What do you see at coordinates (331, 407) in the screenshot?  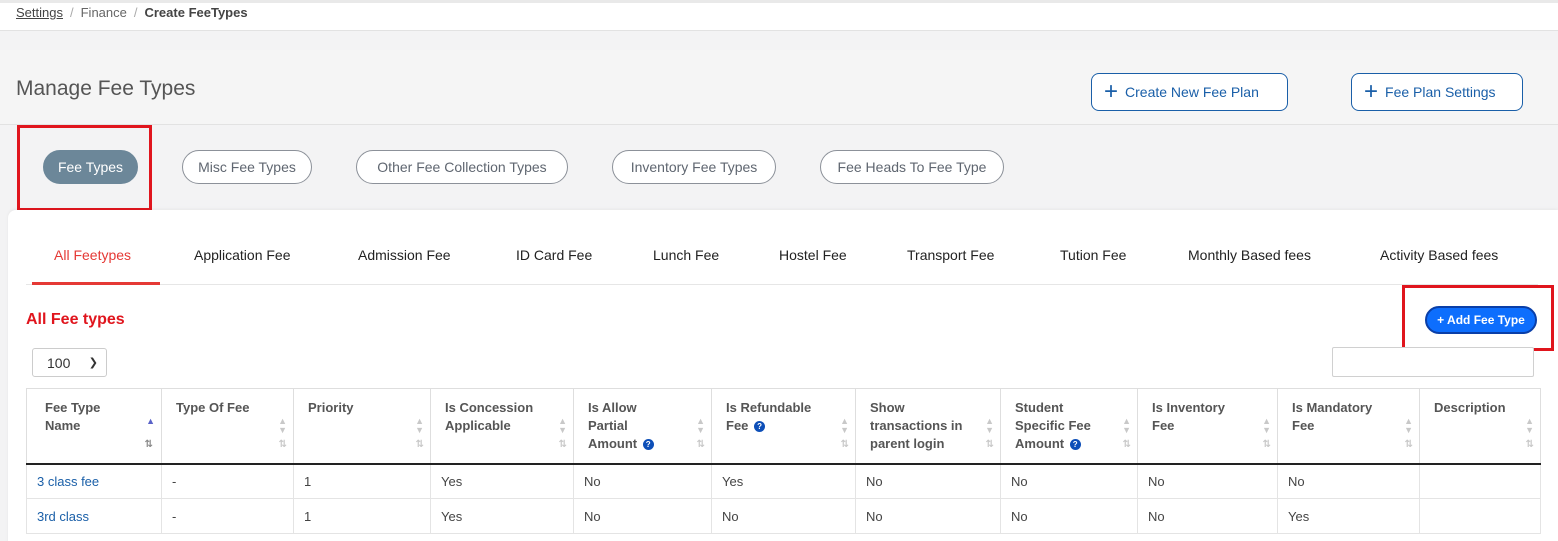 I see `column-header-text: Priority` at bounding box center [331, 407].